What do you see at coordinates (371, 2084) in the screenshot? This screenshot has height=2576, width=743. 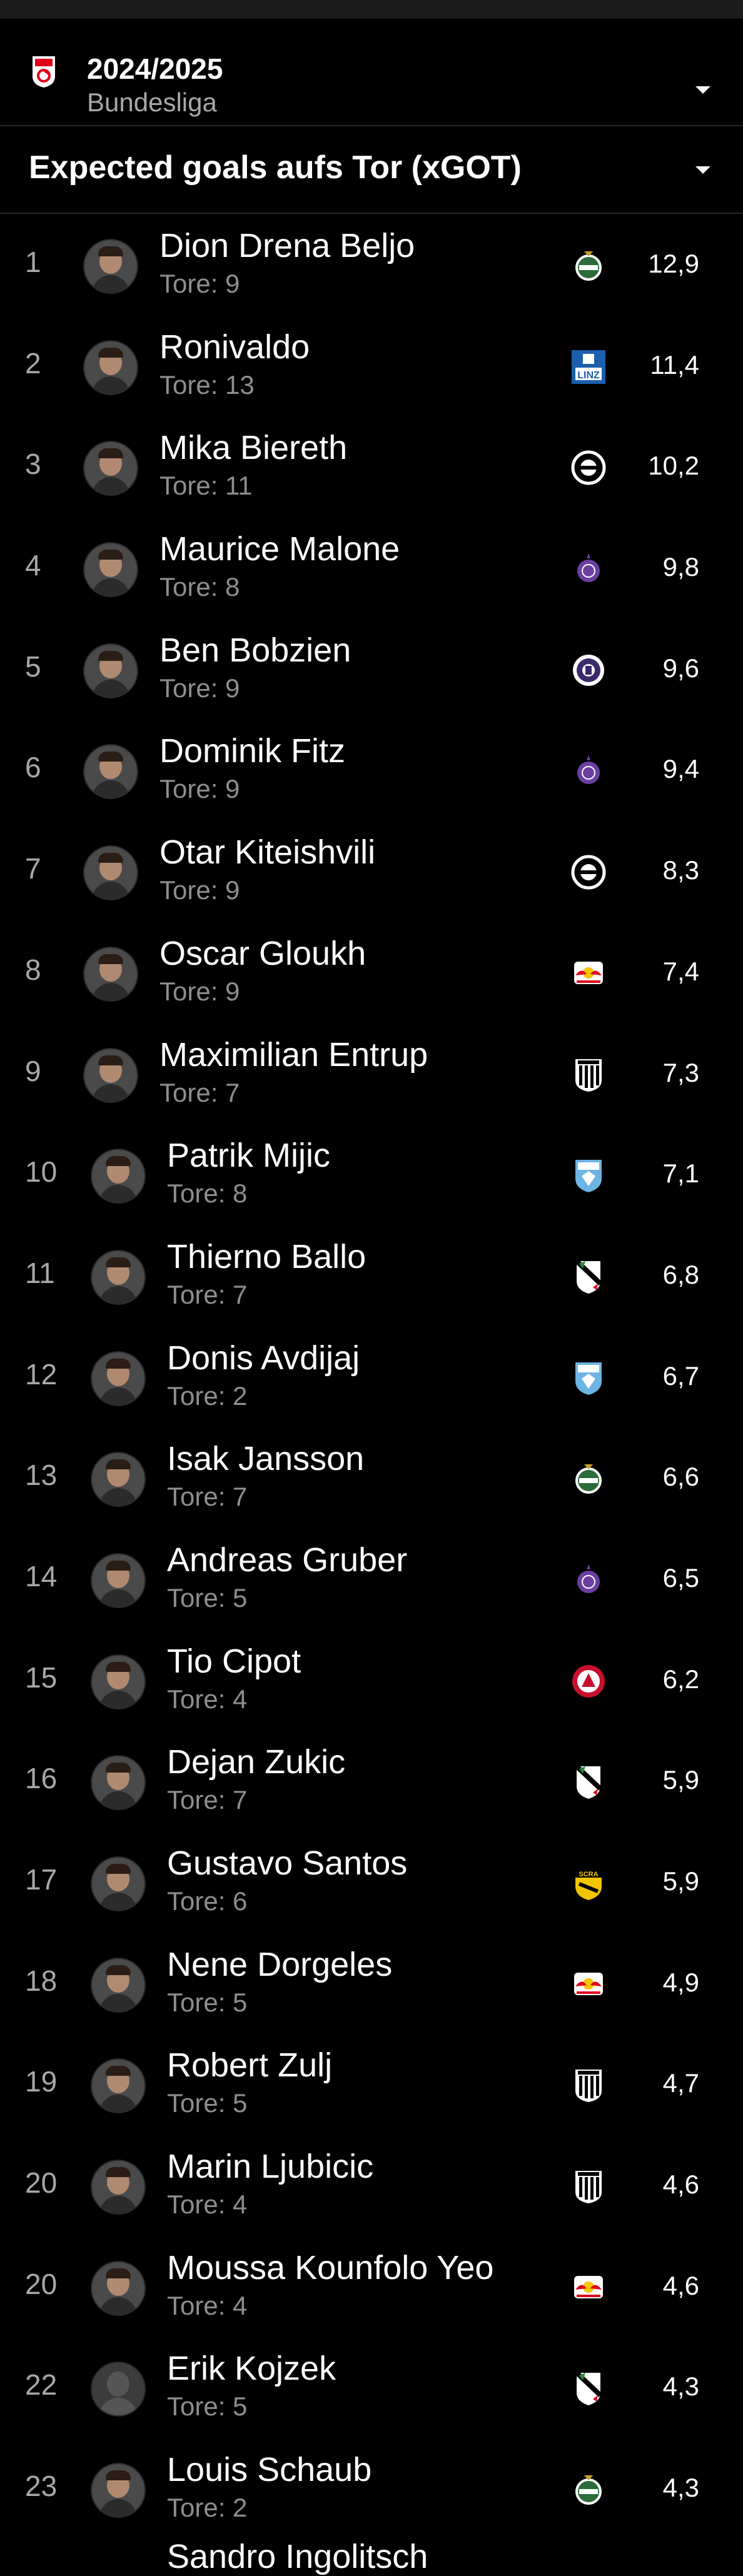 I see `list-item: 19 Robert Zulj Tore: 5 4,7` at bounding box center [371, 2084].